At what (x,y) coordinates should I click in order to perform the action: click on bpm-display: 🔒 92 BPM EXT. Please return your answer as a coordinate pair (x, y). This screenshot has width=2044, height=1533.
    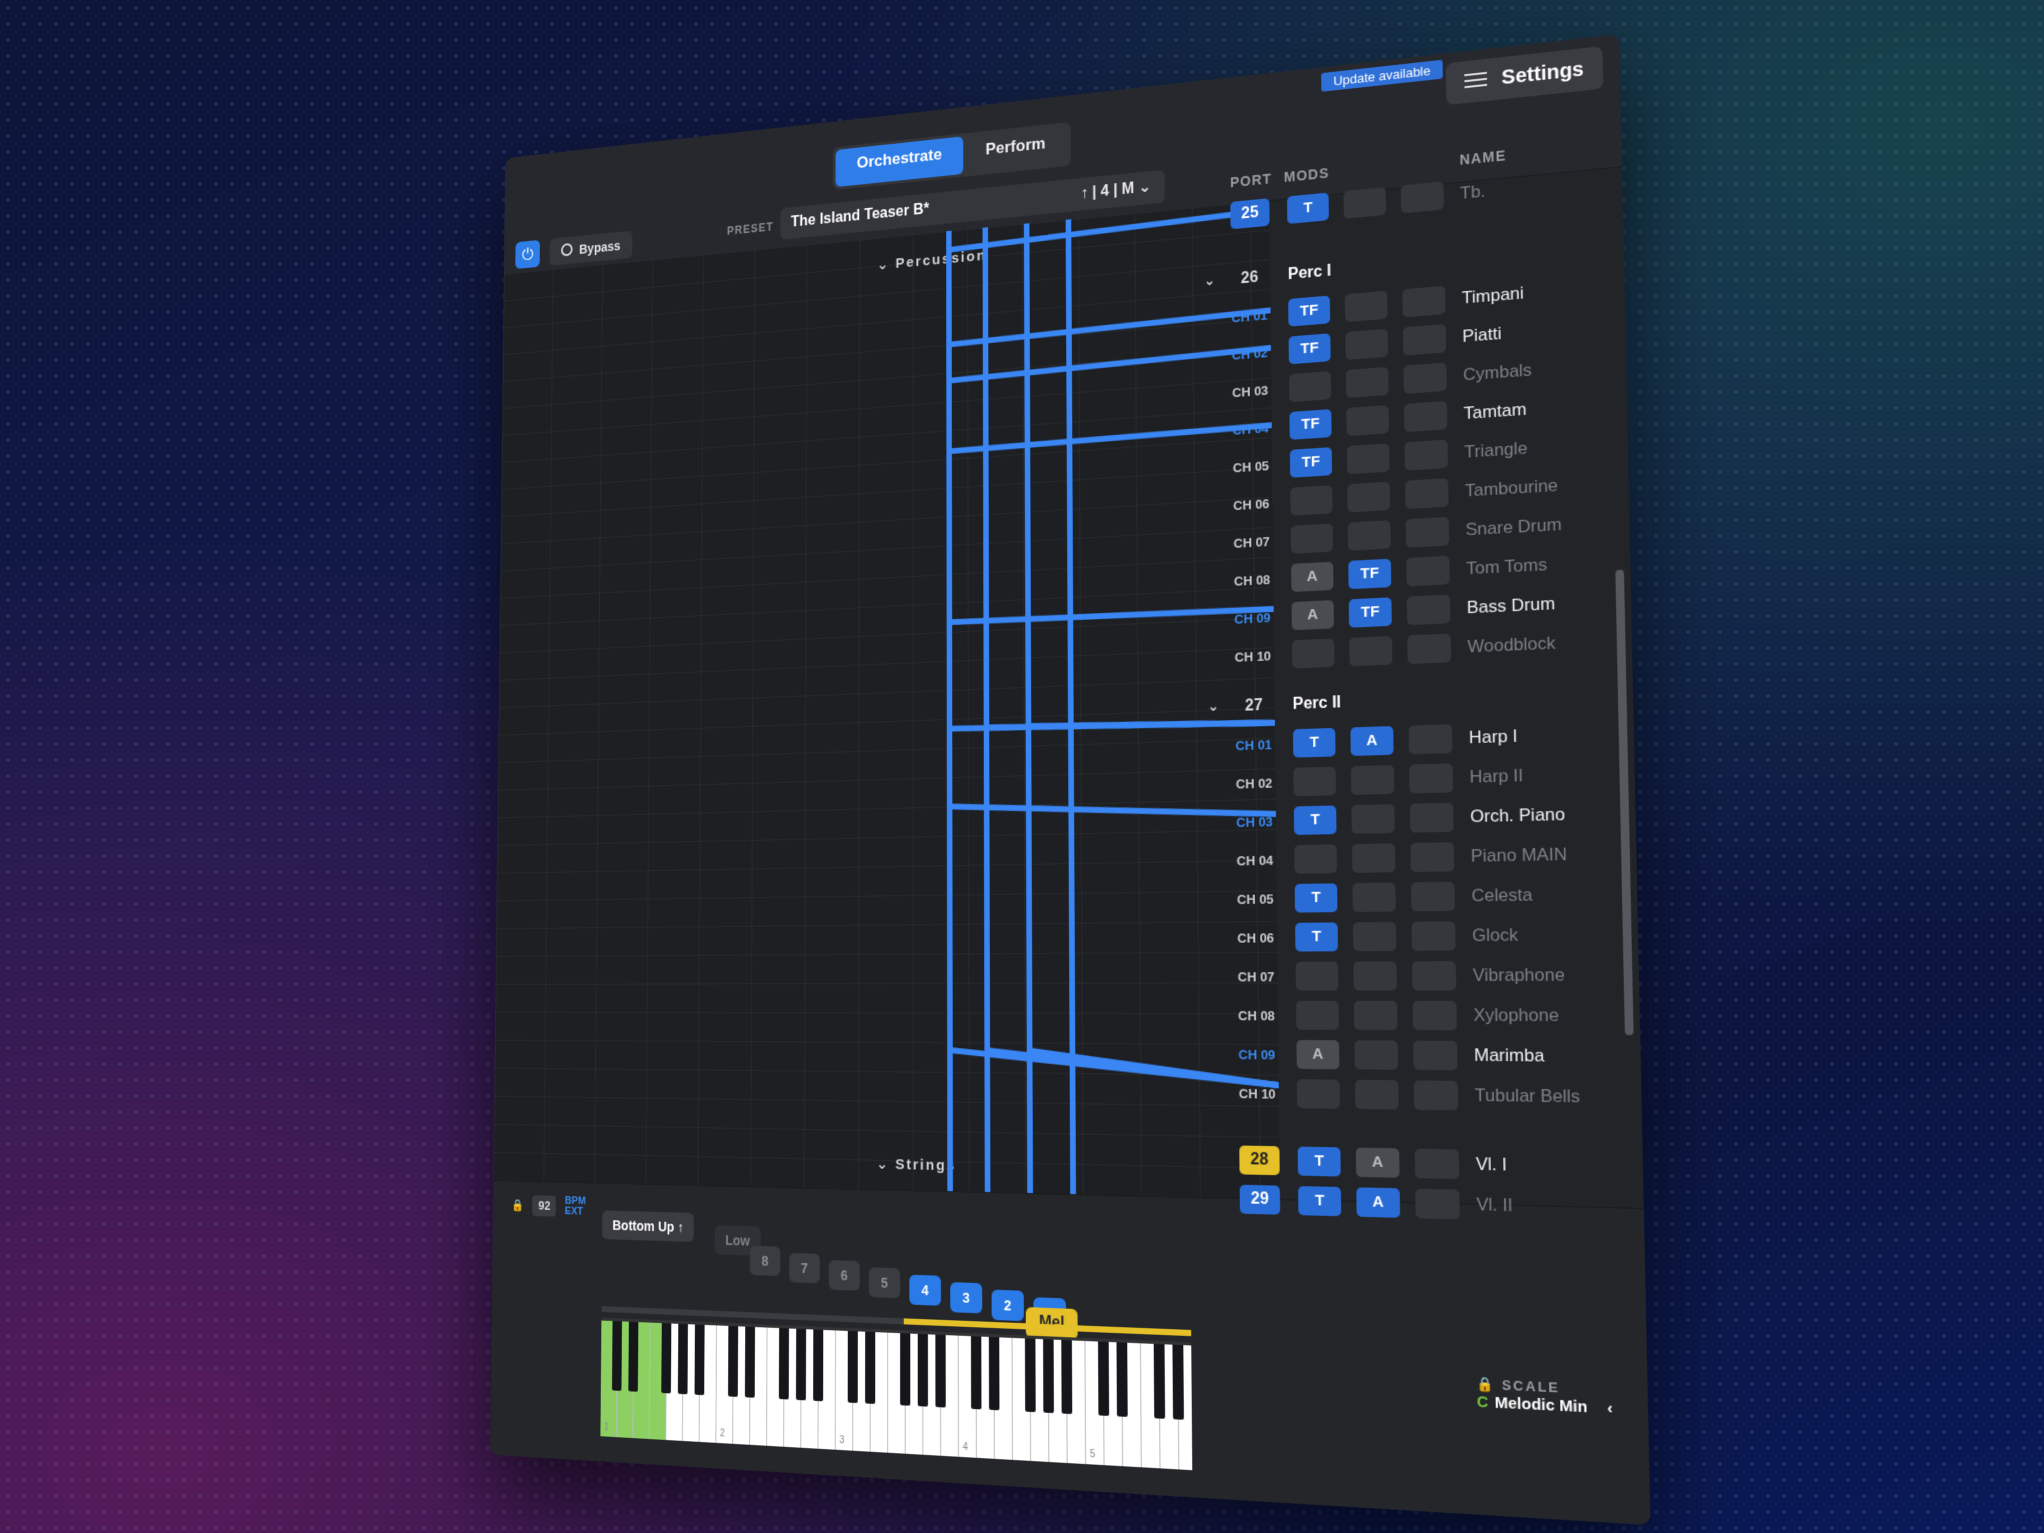
    Looking at the image, I should click on (548, 1206).